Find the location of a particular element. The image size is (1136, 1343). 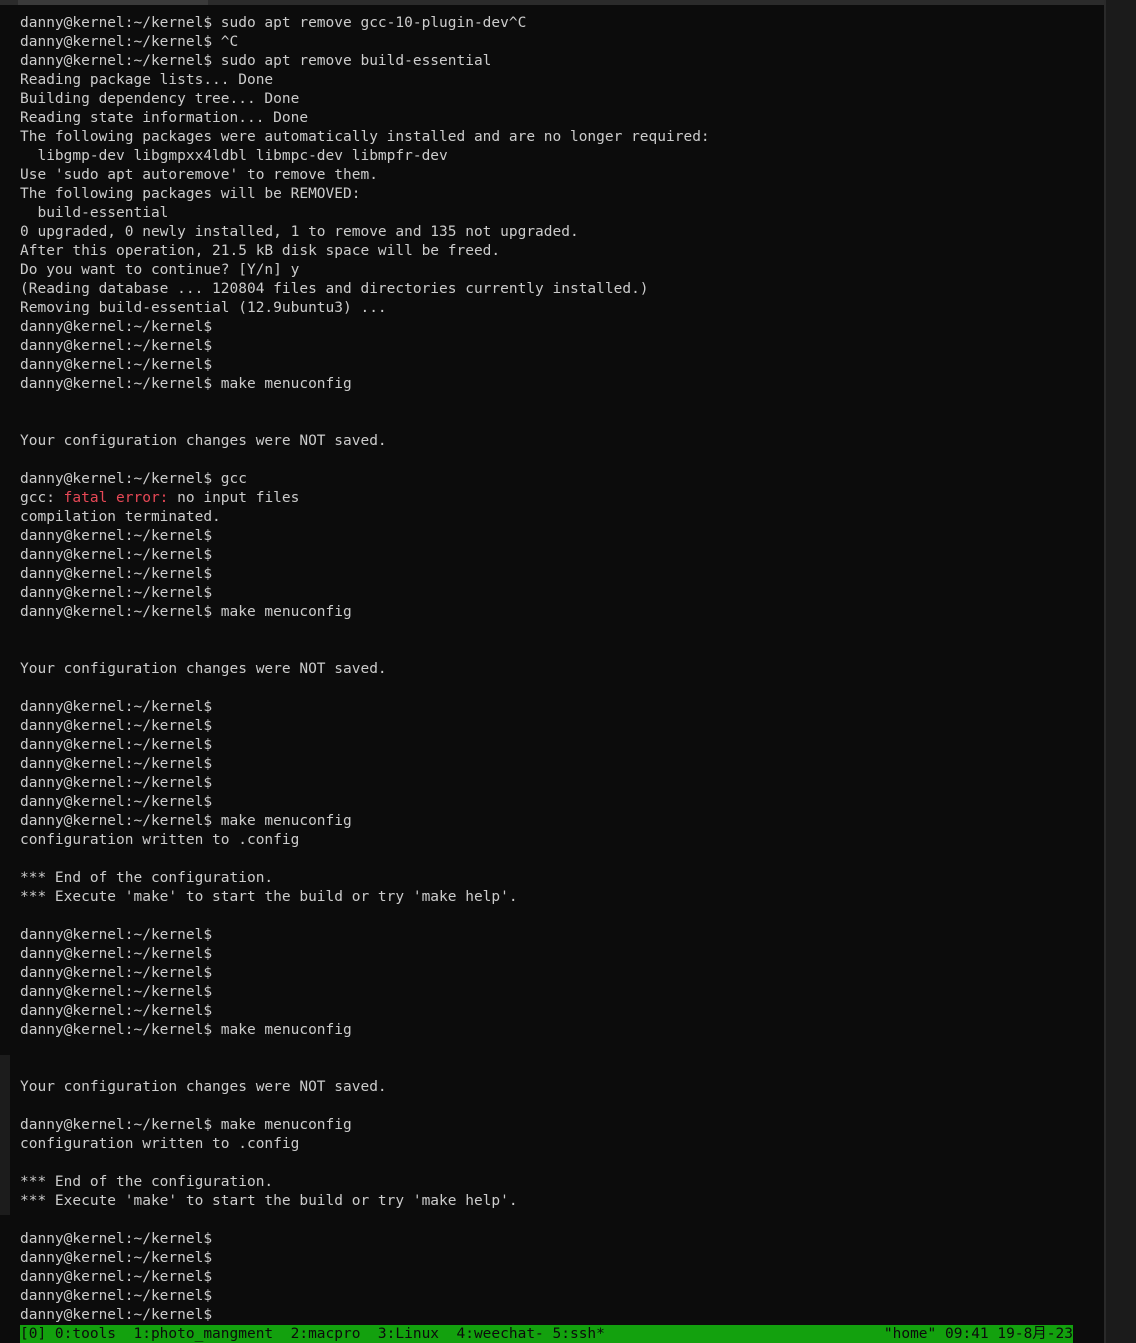

terminal-line: The following packages will be REMOVED: is located at coordinates (190, 194).